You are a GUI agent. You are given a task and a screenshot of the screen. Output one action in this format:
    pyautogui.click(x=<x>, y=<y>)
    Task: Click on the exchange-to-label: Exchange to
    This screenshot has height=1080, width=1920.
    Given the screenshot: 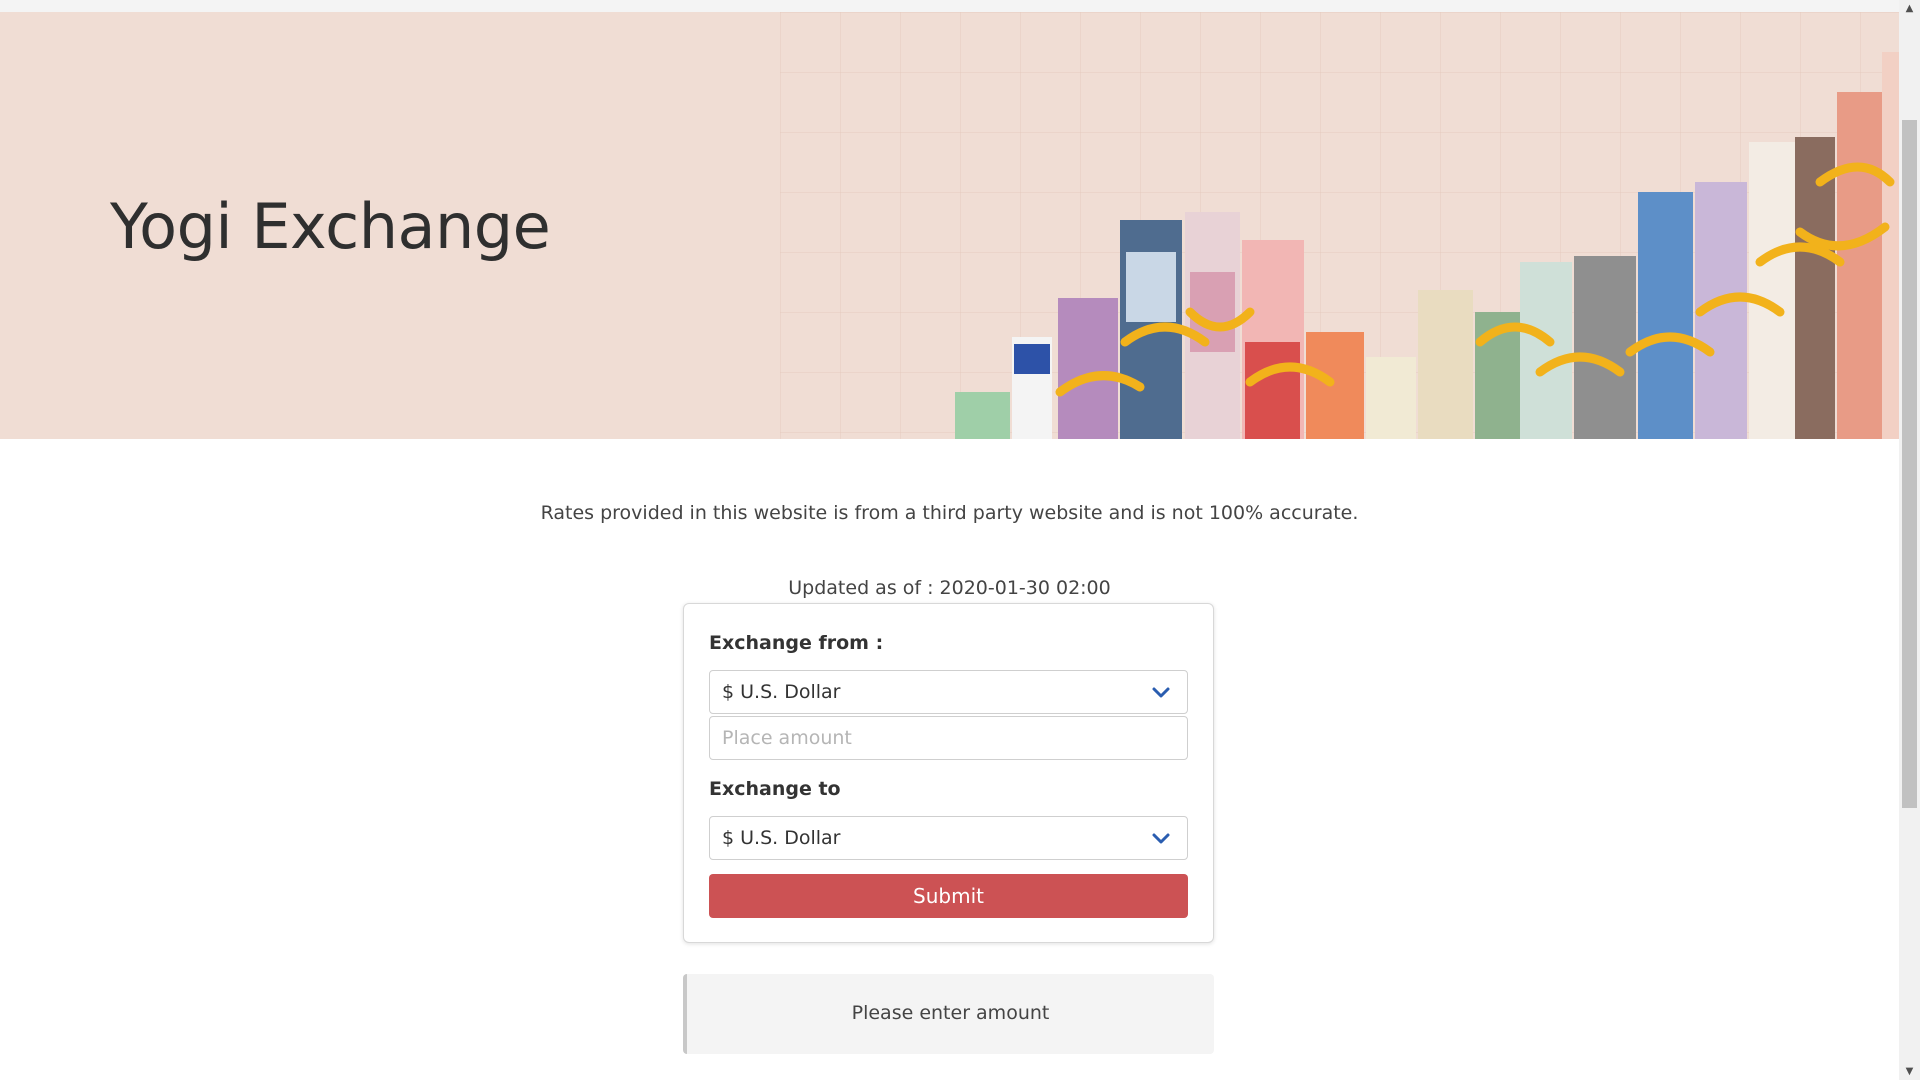 What is the action you would take?
    pyautogui.click(x=775, y=789)
    